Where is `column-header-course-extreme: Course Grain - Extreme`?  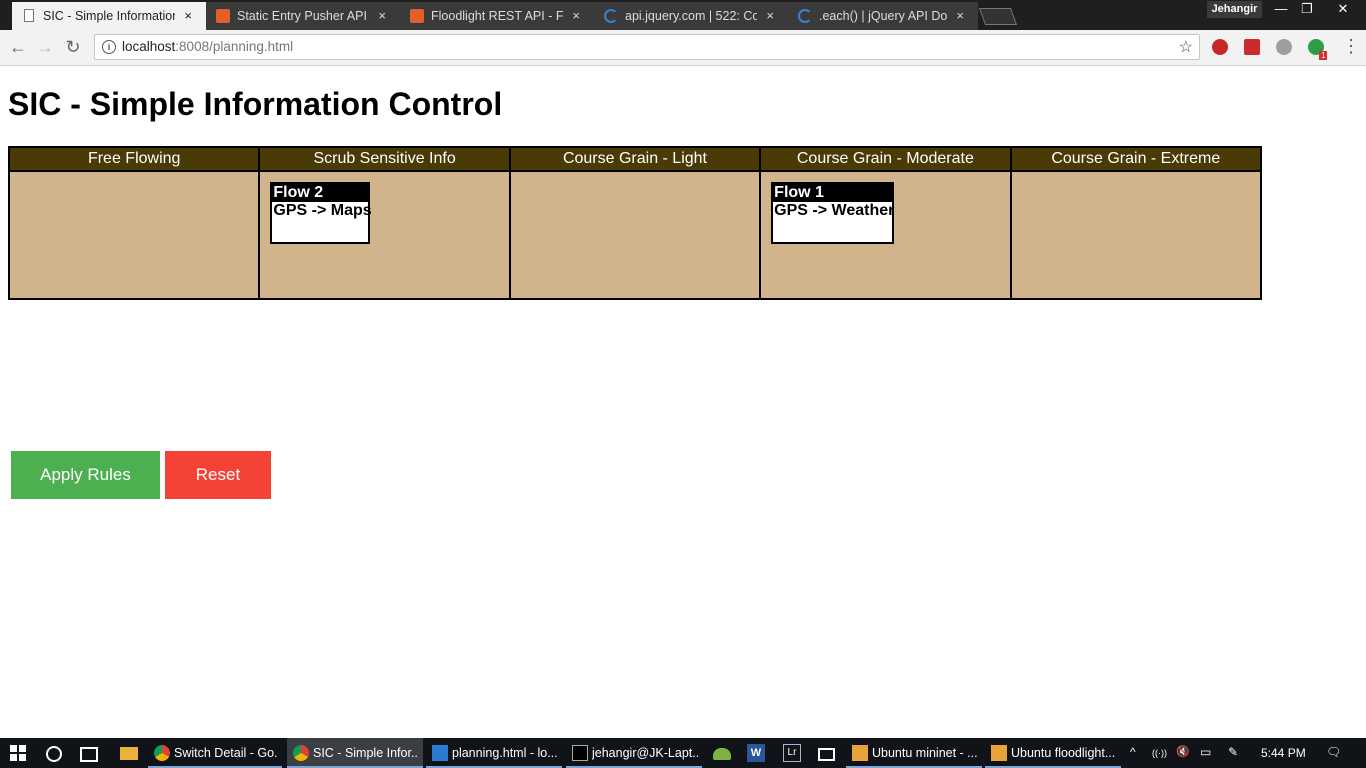
column-header-course-extreme: Course Grain - Extreme is located at coordinates (1136, 159).